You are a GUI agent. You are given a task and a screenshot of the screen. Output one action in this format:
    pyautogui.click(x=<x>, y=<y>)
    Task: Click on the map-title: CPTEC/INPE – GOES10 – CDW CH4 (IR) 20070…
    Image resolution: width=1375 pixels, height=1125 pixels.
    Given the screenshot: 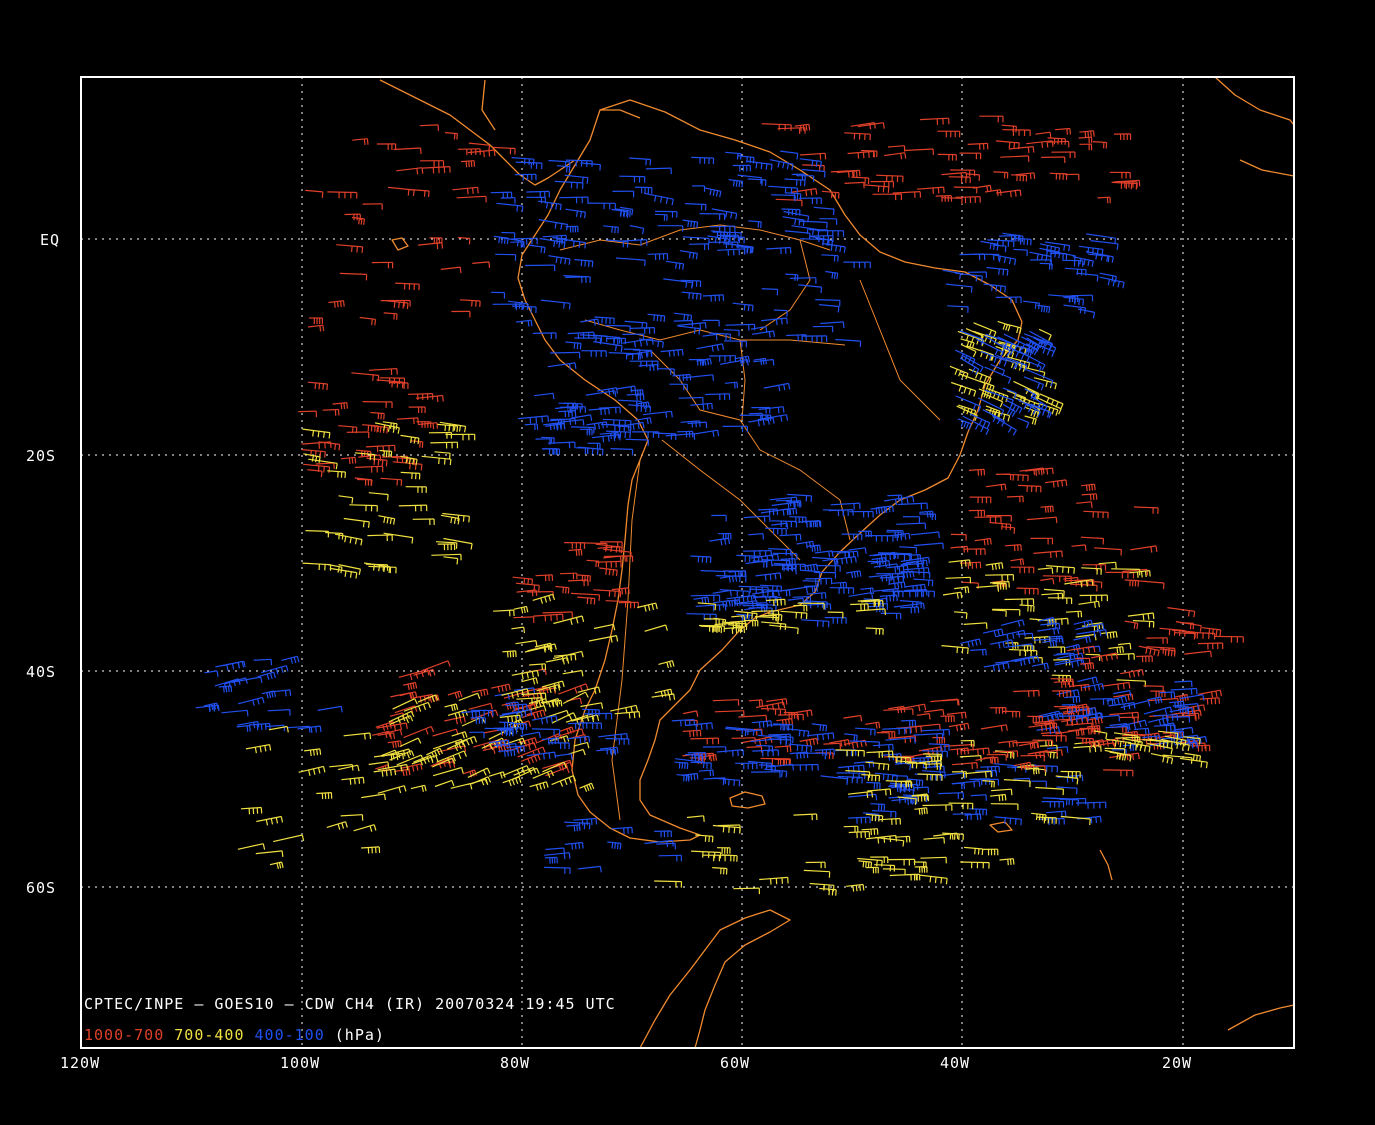 What is the action you would take?
    pyautogui.click(x=350, y=1004)
    